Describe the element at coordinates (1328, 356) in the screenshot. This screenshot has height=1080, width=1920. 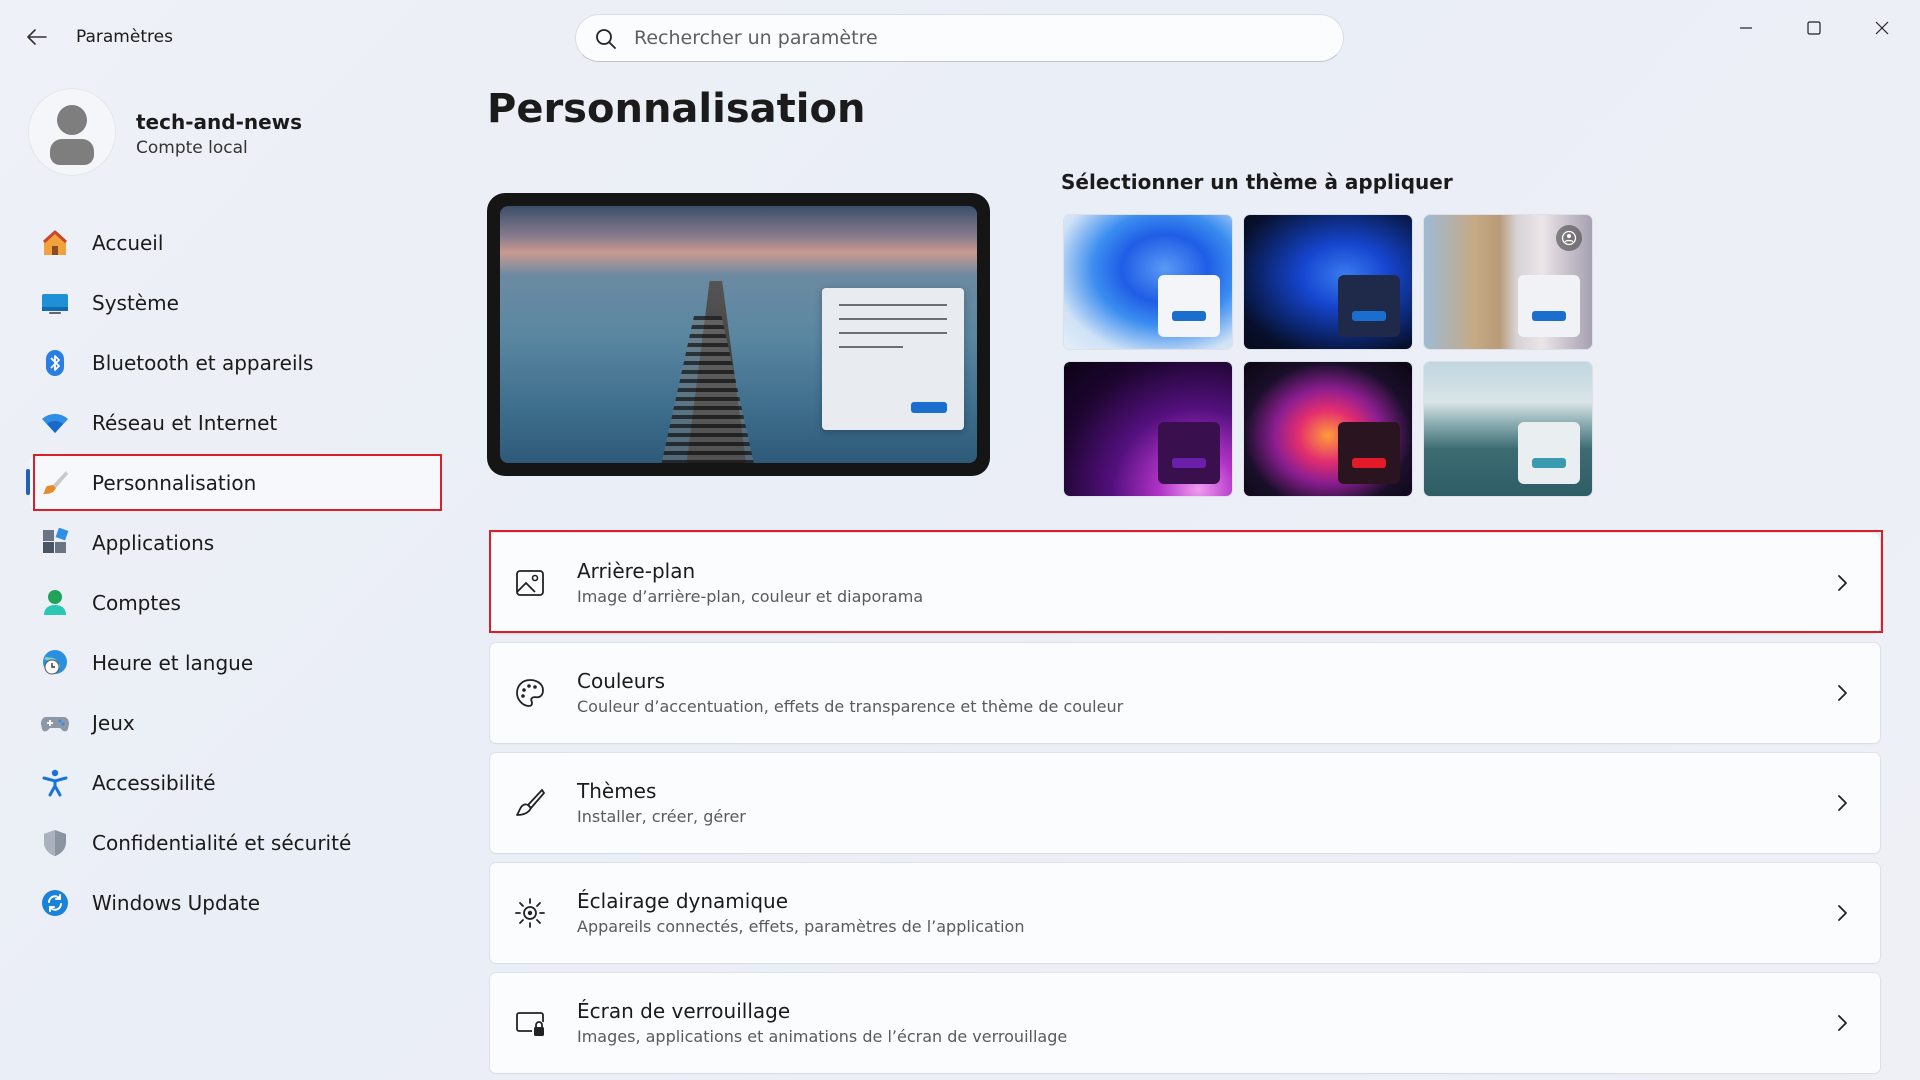
I see `theme-grid` at that location.